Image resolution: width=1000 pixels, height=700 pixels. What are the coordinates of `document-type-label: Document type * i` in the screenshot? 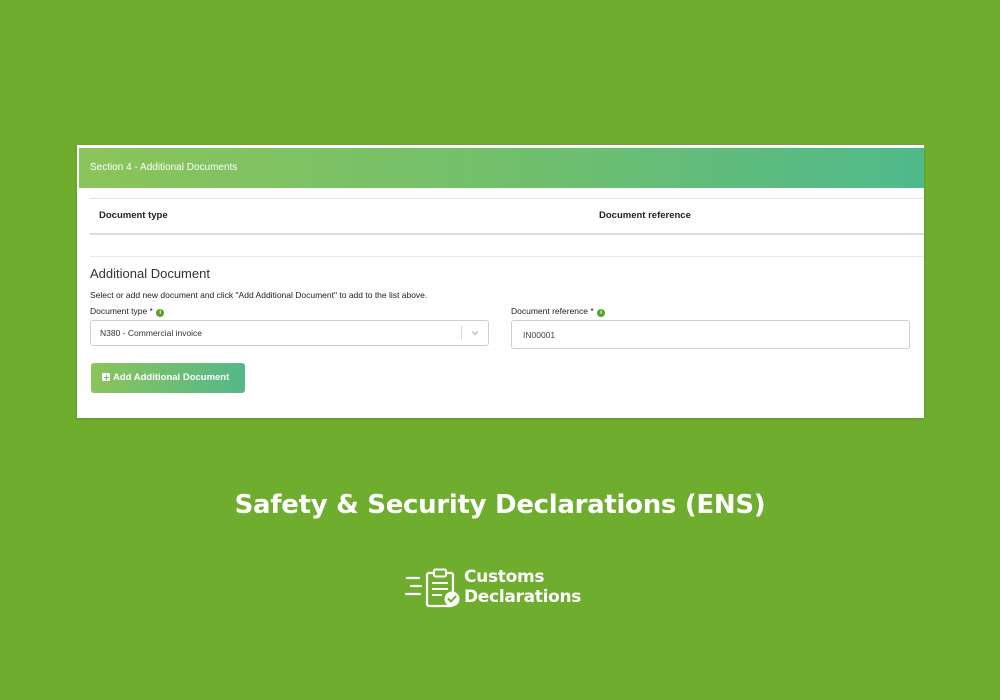 It's located at (127, 311).